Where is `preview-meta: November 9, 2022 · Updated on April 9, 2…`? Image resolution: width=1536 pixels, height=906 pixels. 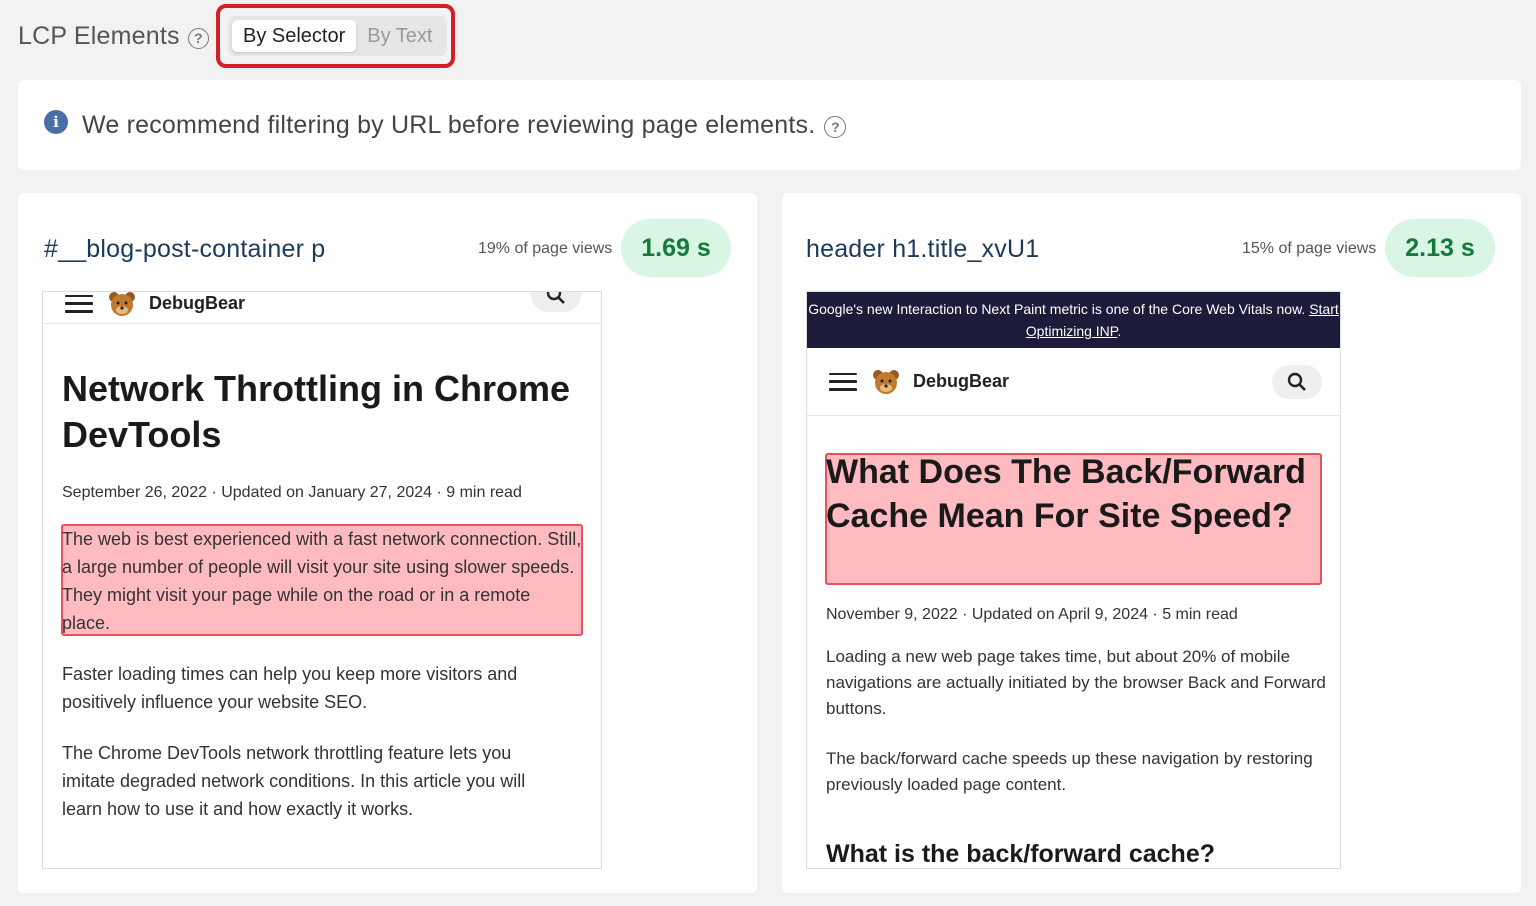
preview-meta: November 9, 2022 · Updated on April 9, 2… is located at coordinates (1032, 614).